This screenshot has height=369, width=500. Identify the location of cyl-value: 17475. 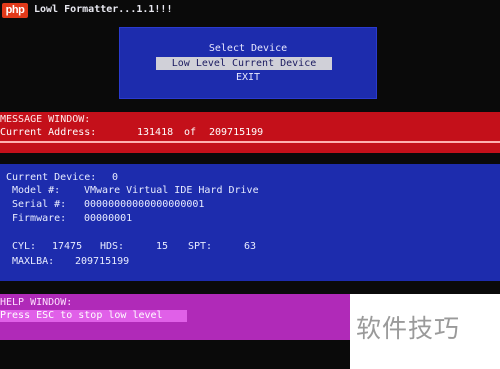
(67, 246).